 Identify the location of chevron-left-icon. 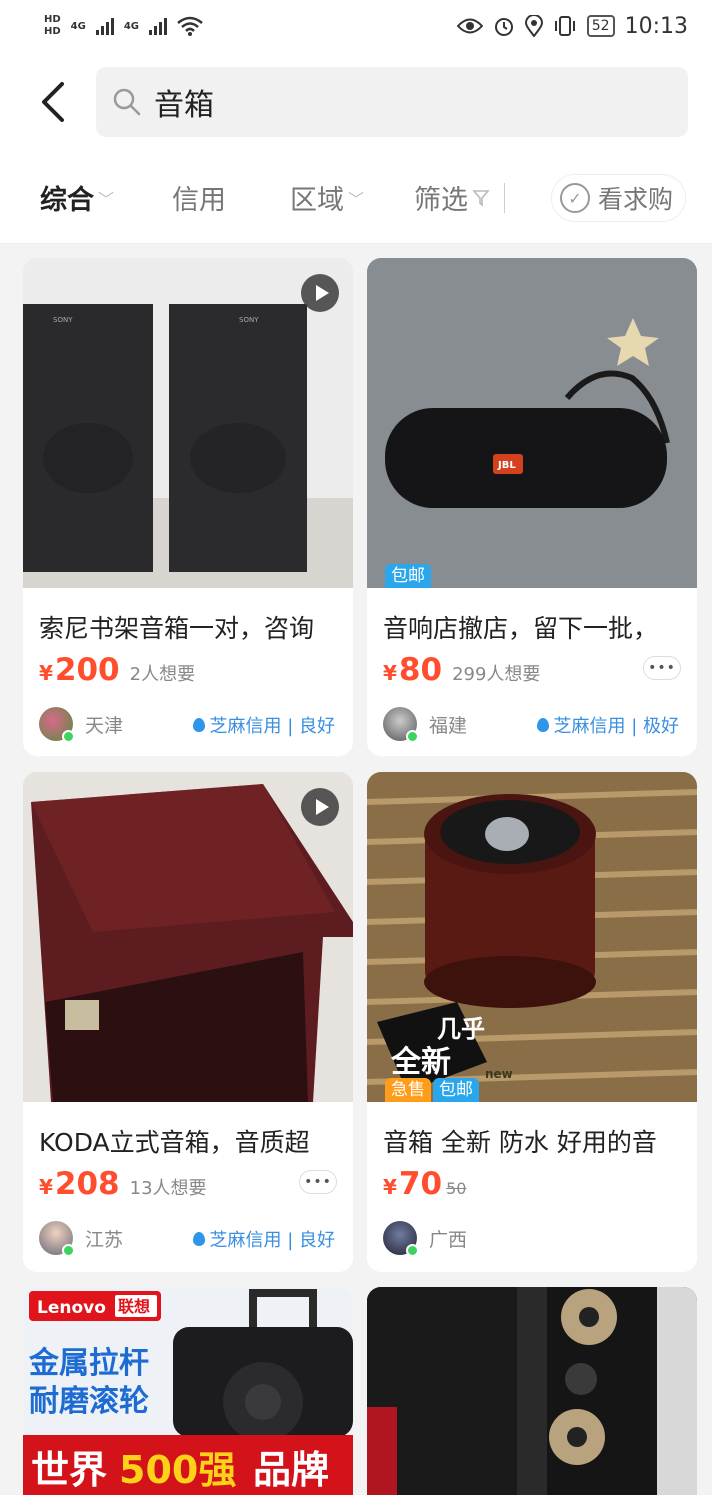
(53, 102).